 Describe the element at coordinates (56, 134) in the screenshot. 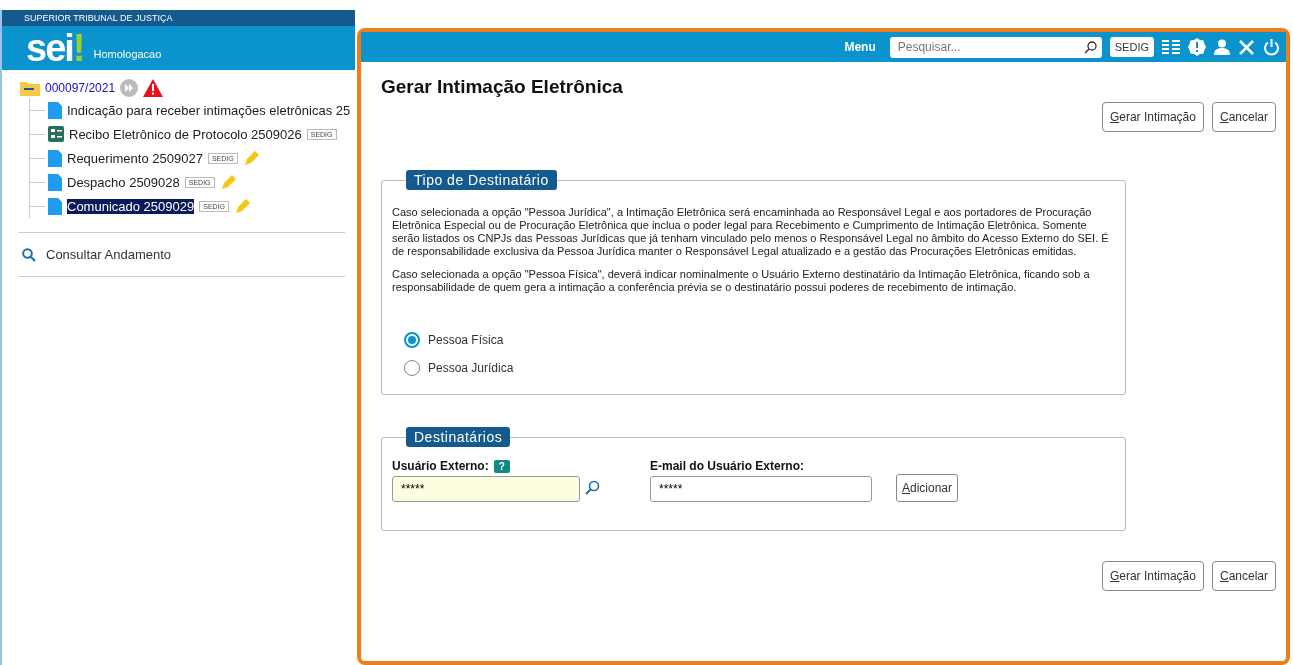

I see `receipt-icon` at that location.